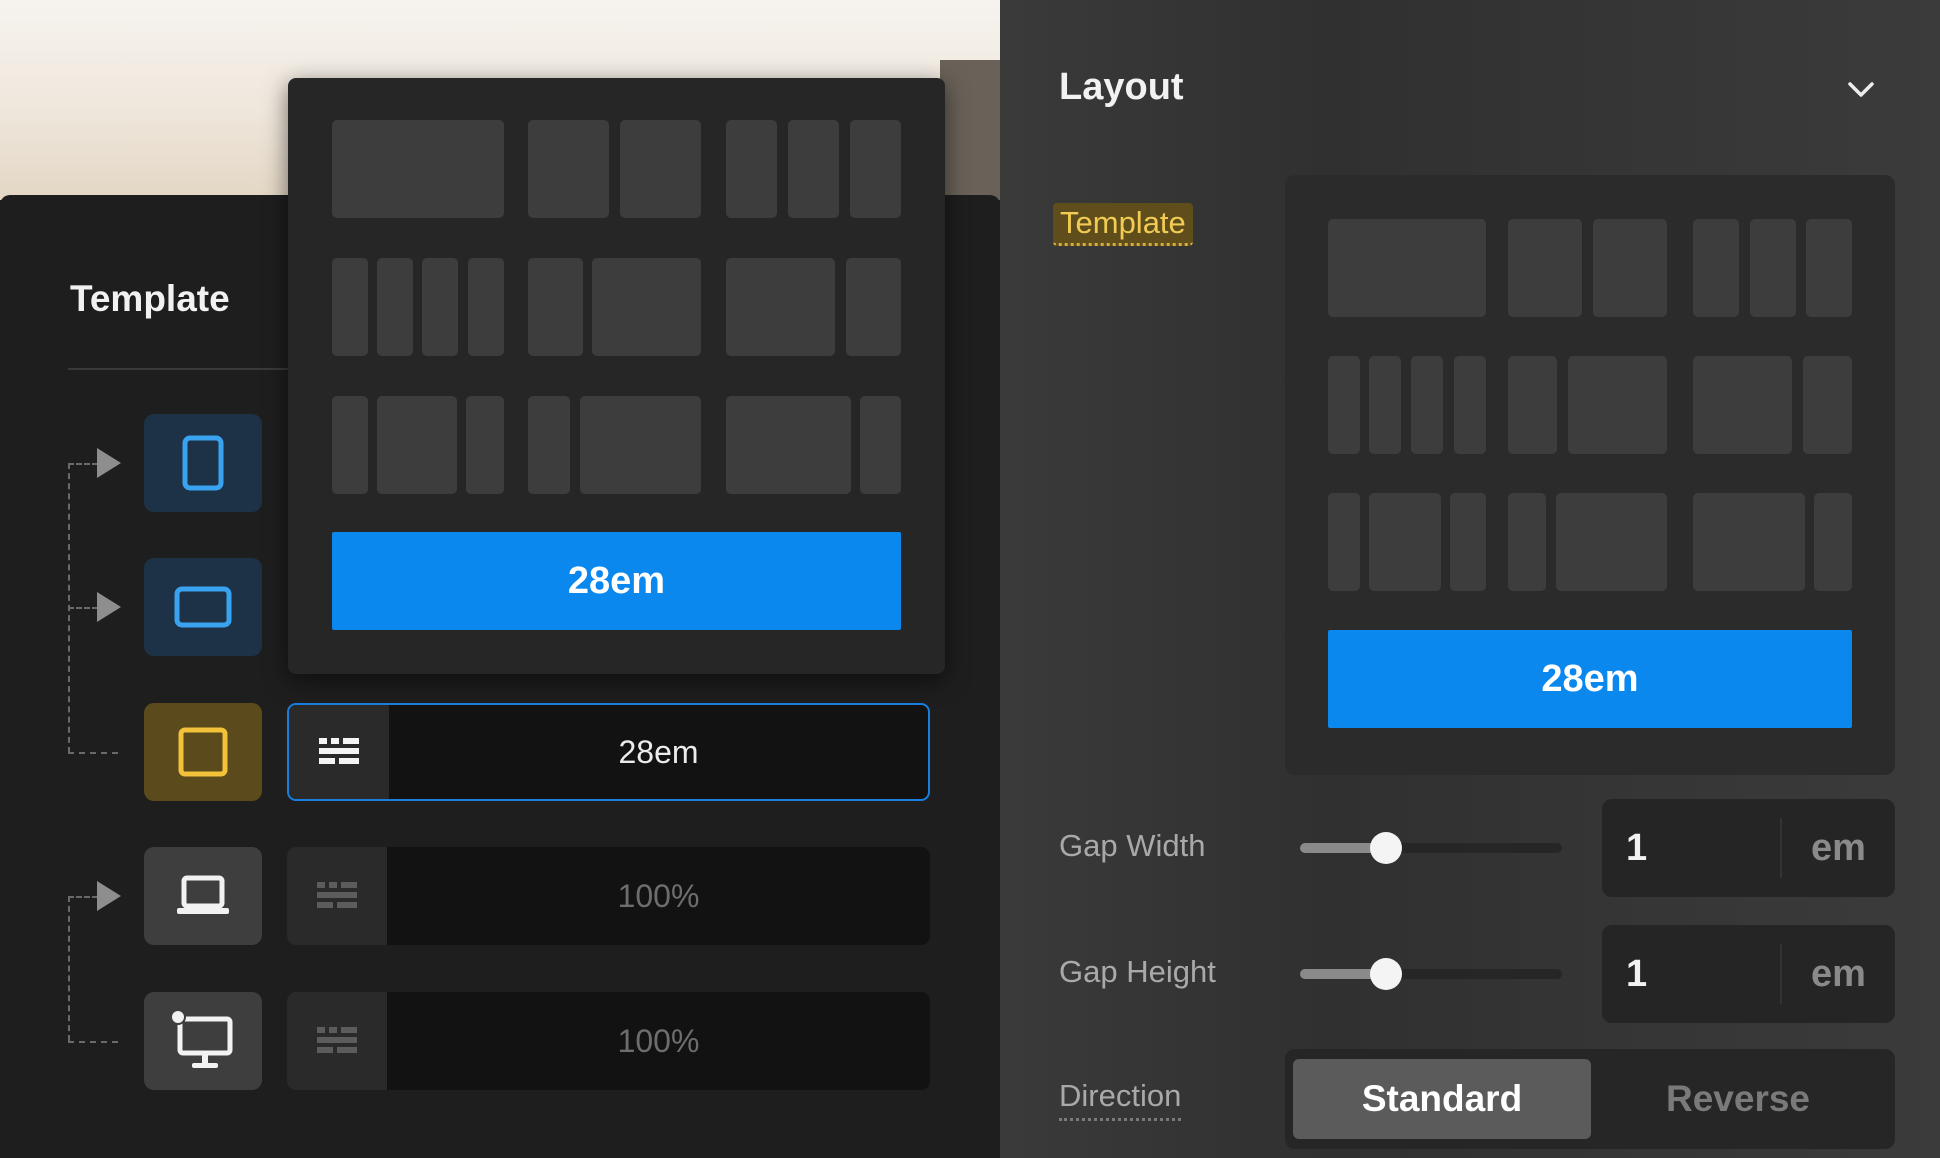  I want to click on gap-height-slider, so click(1431, 974).